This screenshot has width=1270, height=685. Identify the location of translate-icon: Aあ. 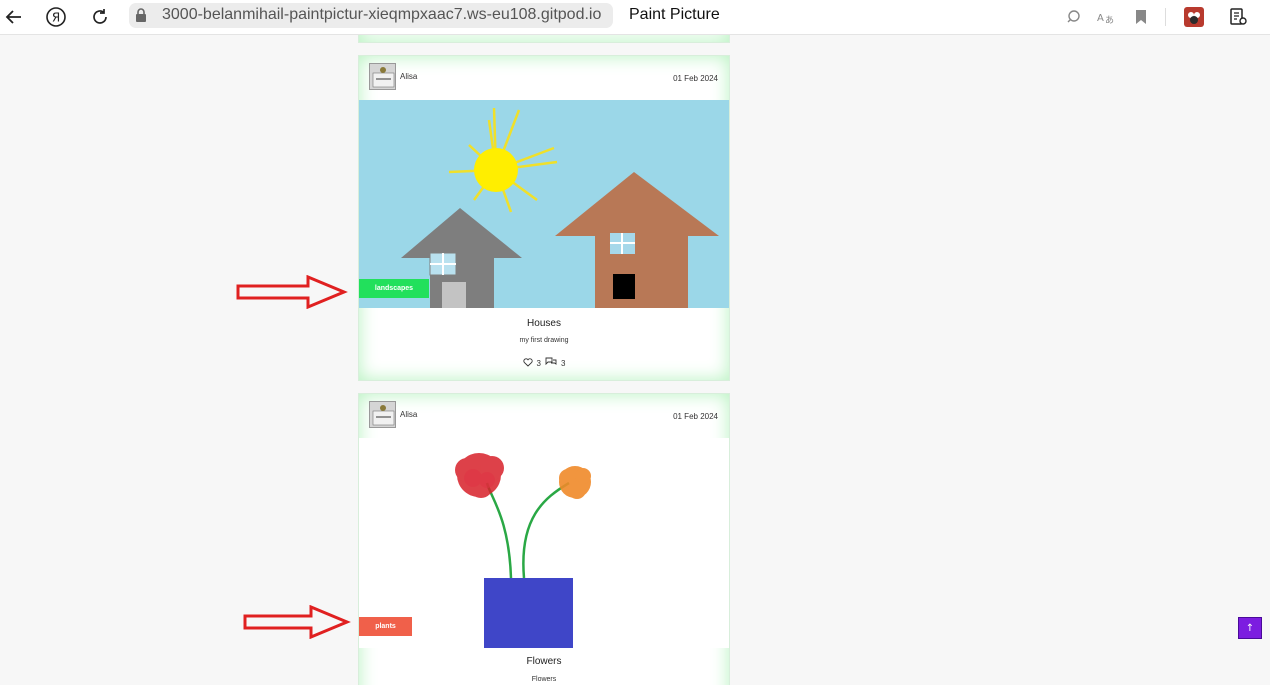
(1106, 17).